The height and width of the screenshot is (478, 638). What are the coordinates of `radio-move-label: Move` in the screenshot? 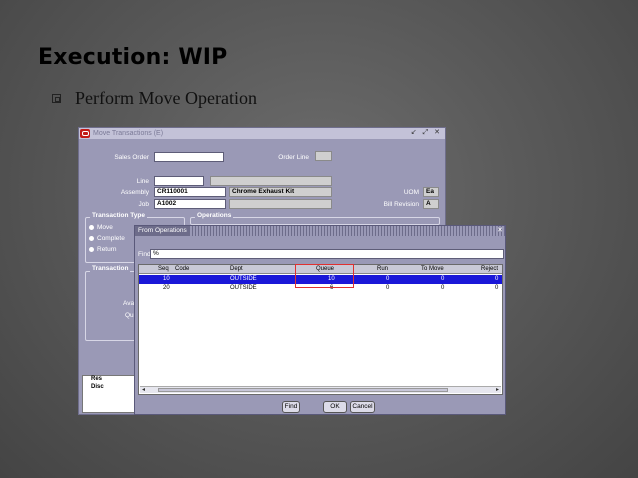 It's located at (105, 227).